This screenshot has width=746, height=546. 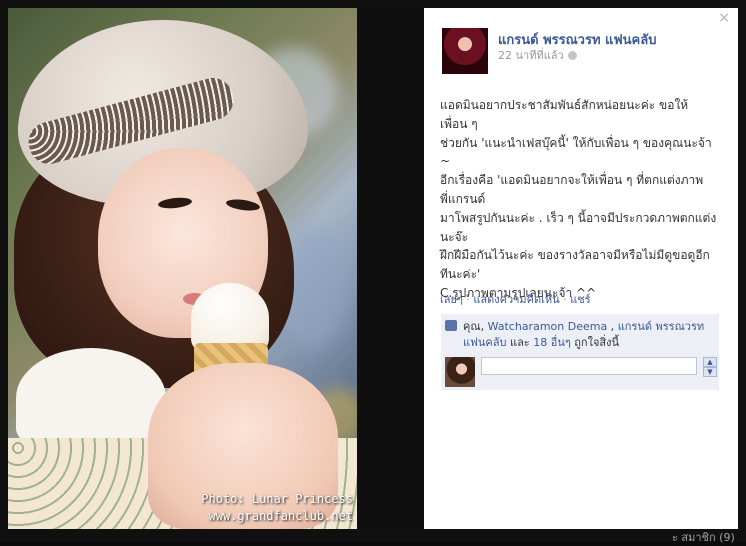 I want to click on post-line: ทีนะค่ะ', so click(x=460, y=274).